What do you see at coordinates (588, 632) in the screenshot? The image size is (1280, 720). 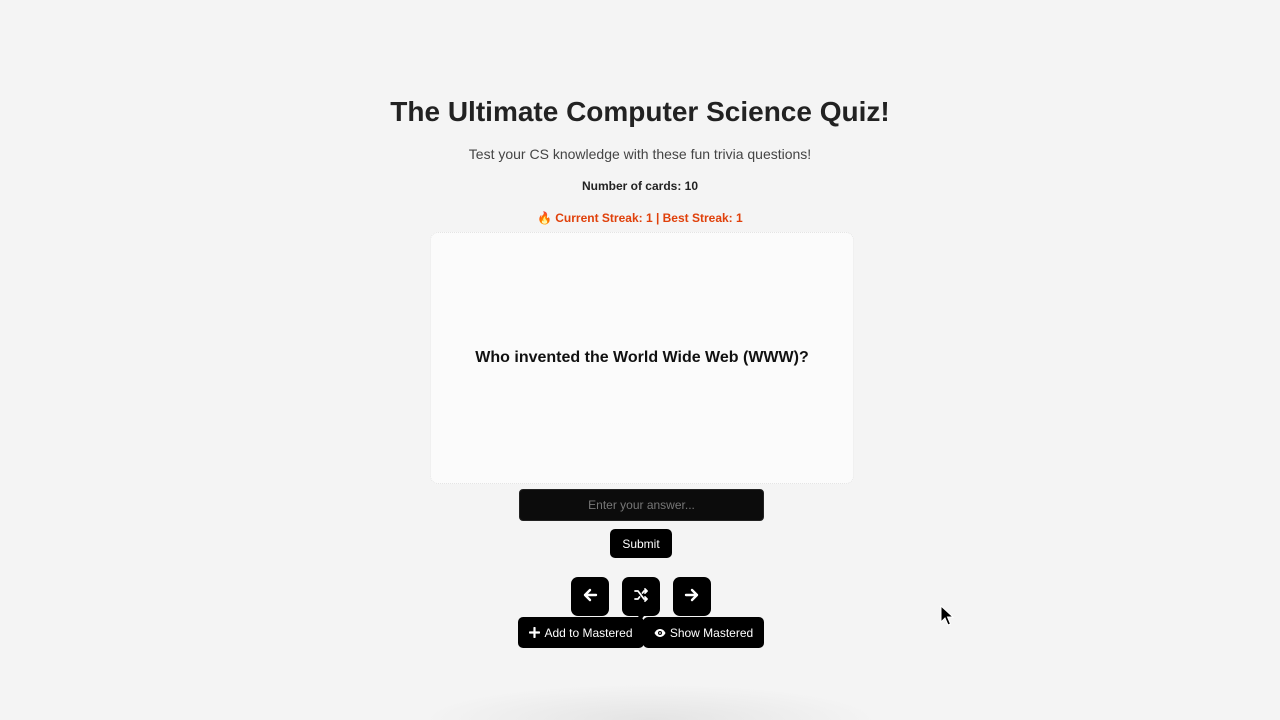 I see `add-to-mastered-label: Add to Mastered` at bounding box center [588, 632].